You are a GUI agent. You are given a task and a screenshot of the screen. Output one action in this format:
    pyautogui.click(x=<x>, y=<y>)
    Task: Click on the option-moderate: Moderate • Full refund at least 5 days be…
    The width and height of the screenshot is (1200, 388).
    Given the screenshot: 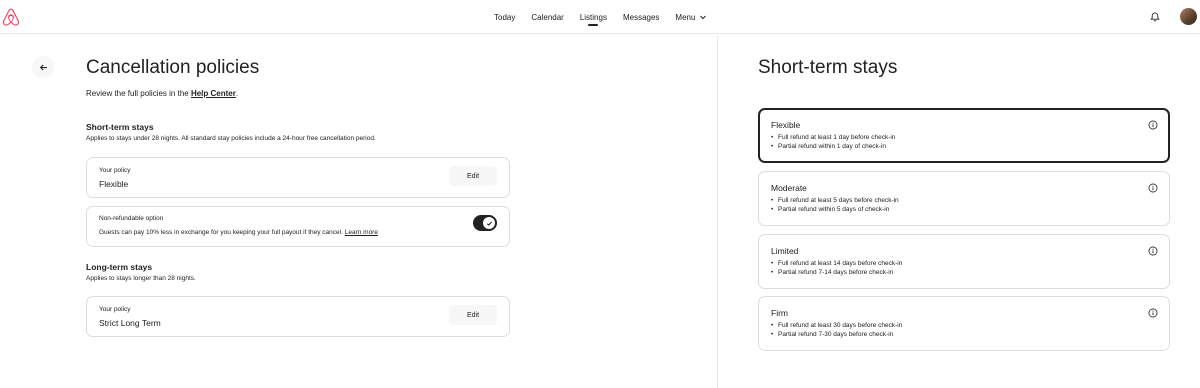 What is the action you would take?
    pyautogui.click(x=964, y=198)
    